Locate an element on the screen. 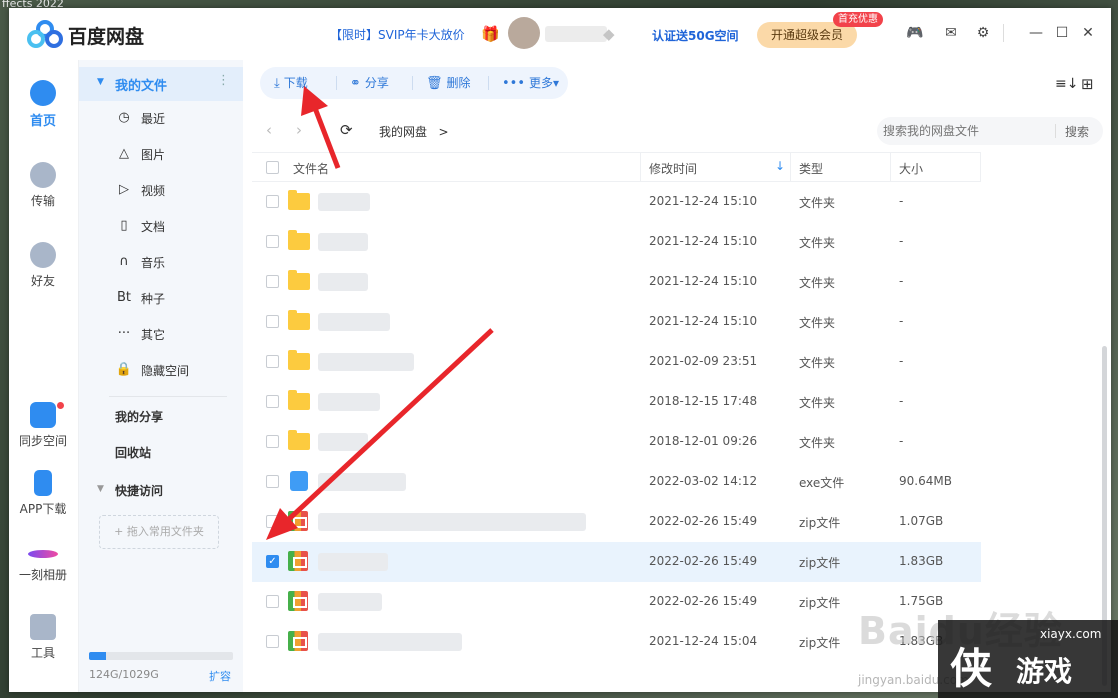 The height and width of the screenshot is (698, 1118). username-redacted is located at coordinates (576, 34).